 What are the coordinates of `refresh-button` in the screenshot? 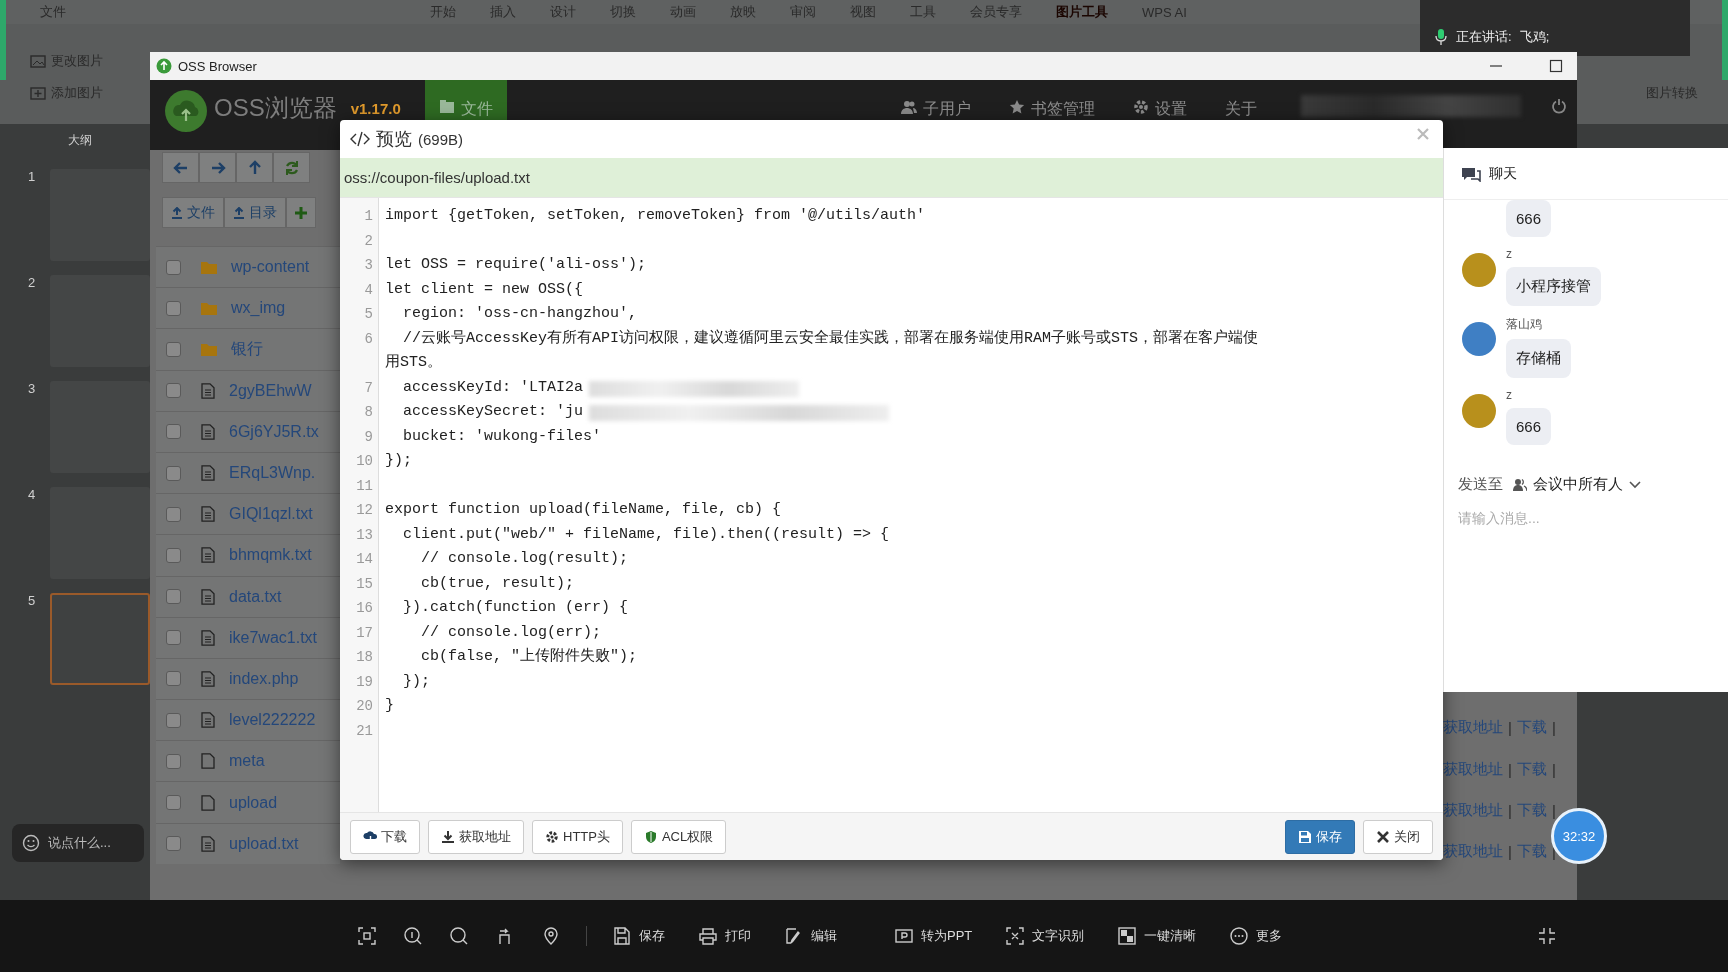 It's located at (291, 167).